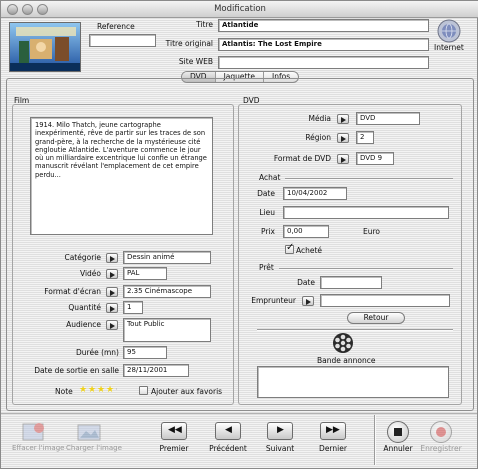 The image size is (478, 469). What do you see at coordinates (145, 273) in the screenshot?
I see `video-input: PAL` at bounding box center [145, 273].